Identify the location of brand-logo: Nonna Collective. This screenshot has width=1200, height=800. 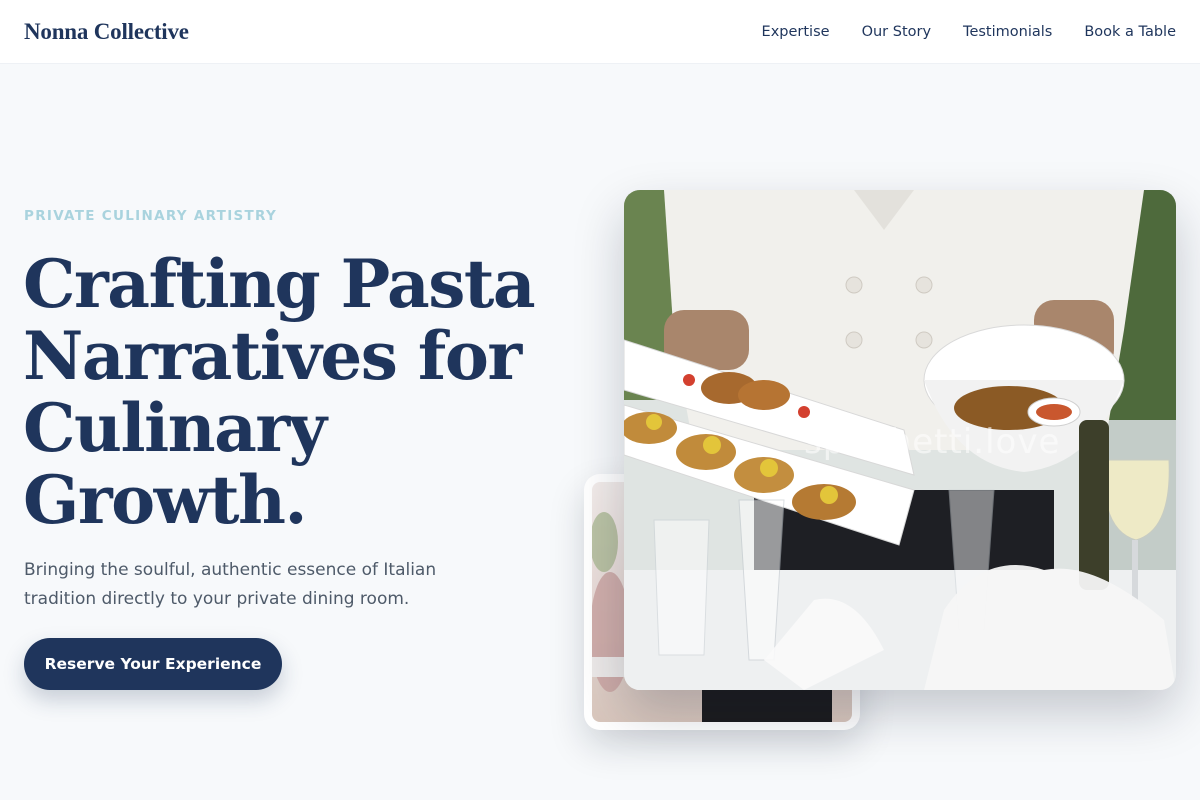
(106, 32).